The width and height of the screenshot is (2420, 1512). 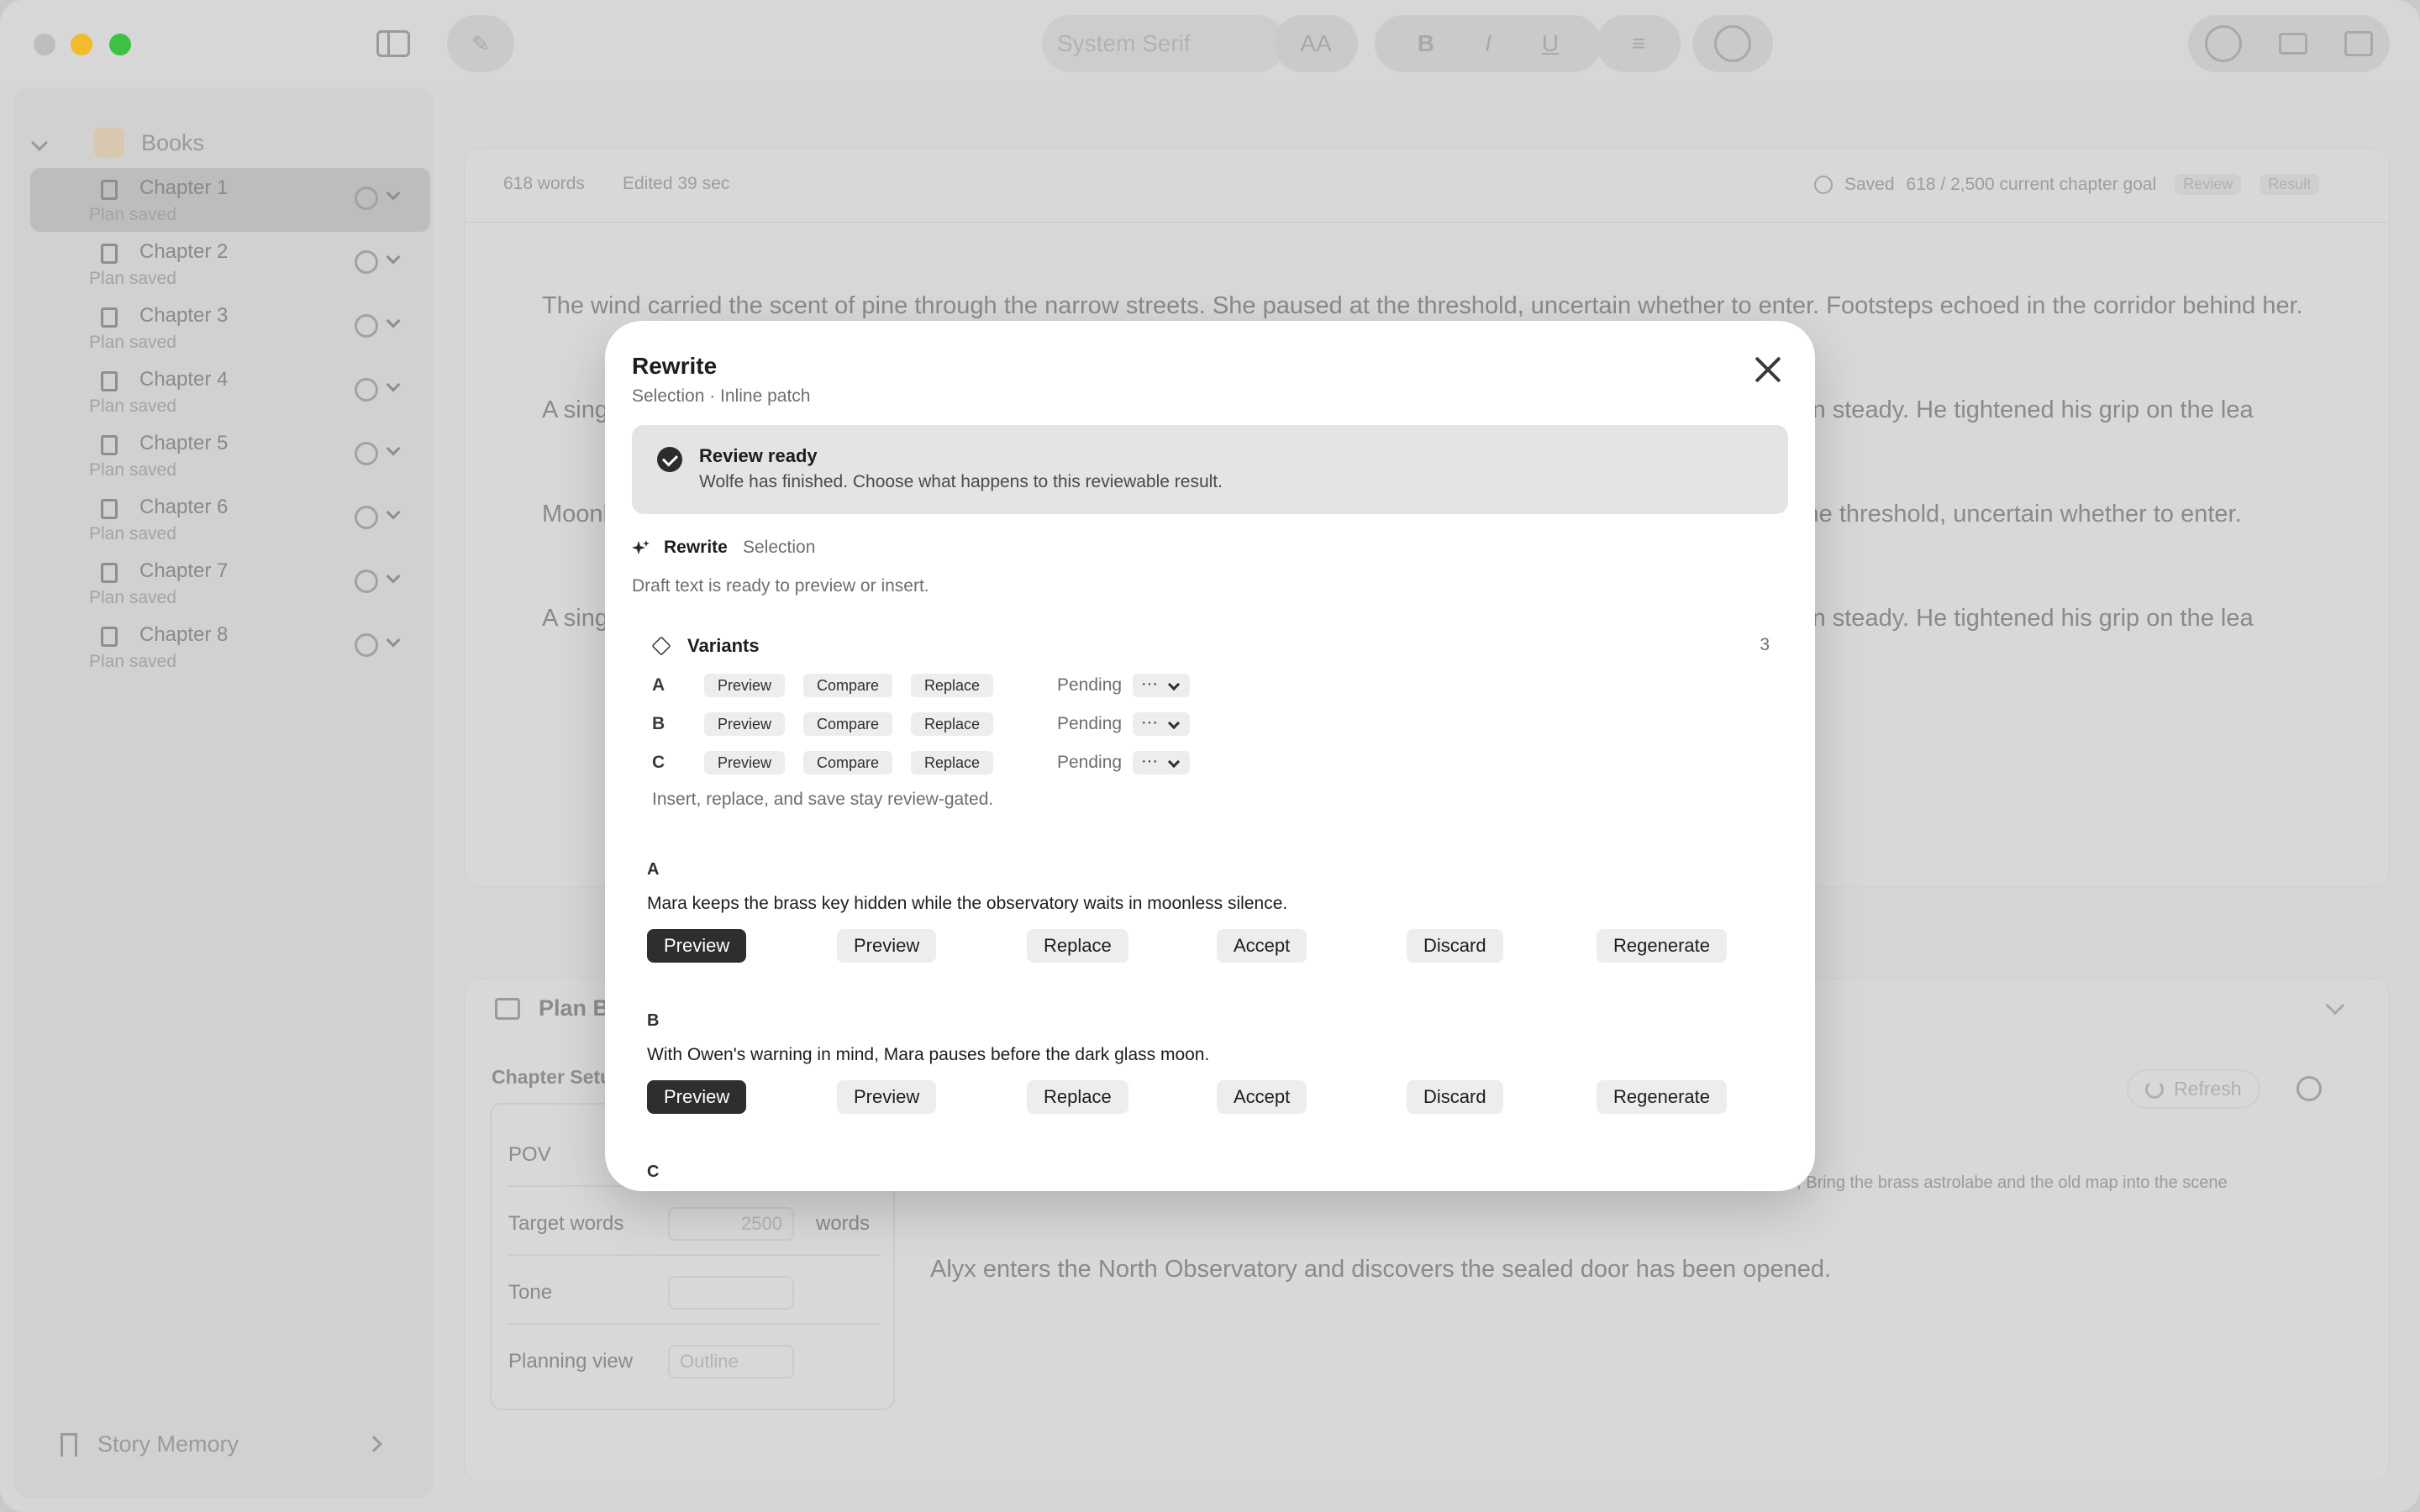 What do you see at coordinates (2223, 43) in the screenshot?
I see `info-icon` at bounding box center [2223, 43].